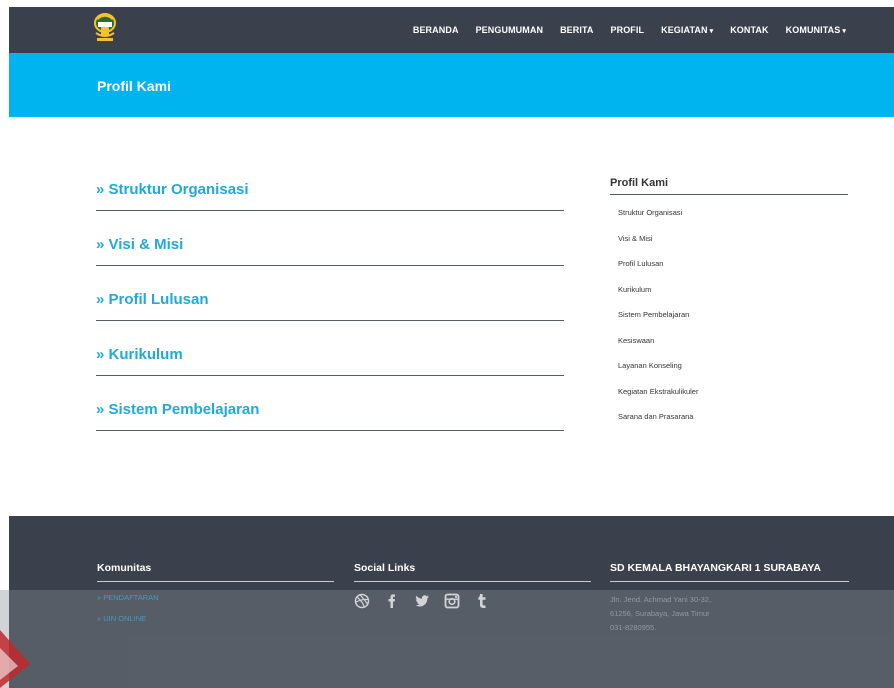  What do you see at coordinates (482, 601) in the screenshot?
I see `tumblr-icon` at bounding box center [482, 601].